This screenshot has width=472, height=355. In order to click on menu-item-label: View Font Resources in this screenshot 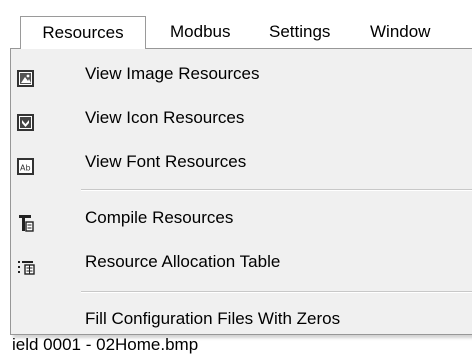, I will do `click(166, 161)`.